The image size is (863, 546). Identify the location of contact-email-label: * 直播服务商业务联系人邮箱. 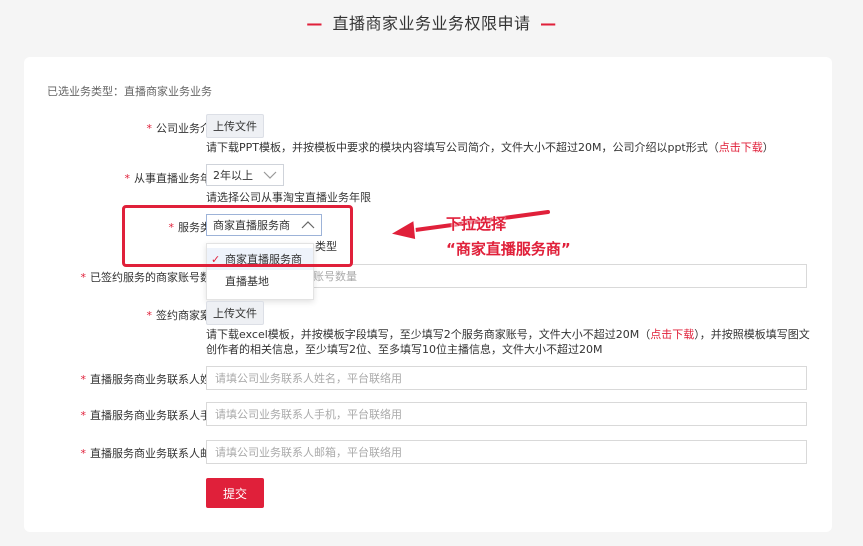
(152, 453).